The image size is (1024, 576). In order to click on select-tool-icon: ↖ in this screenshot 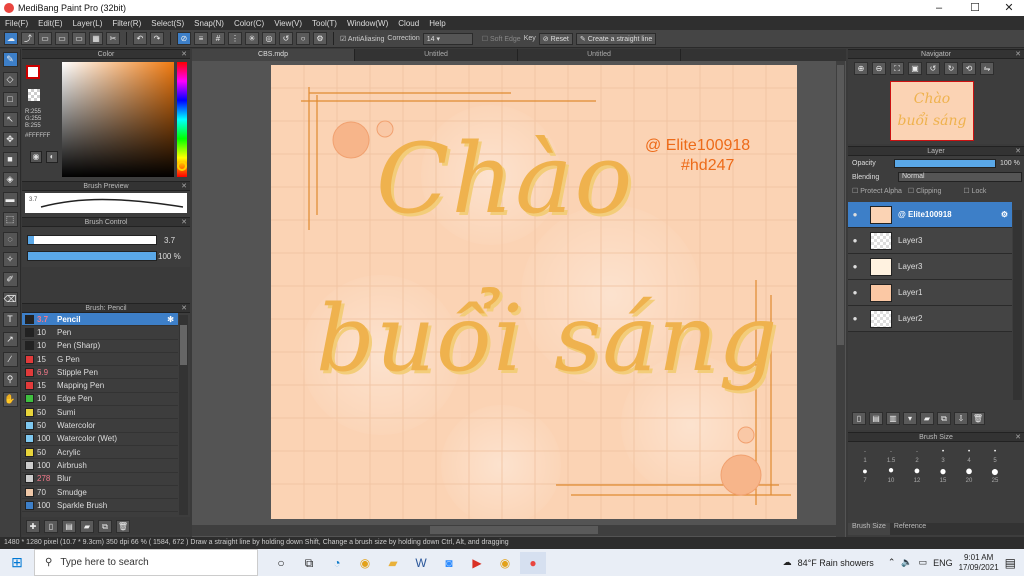, I will do `click(10, 119)`.